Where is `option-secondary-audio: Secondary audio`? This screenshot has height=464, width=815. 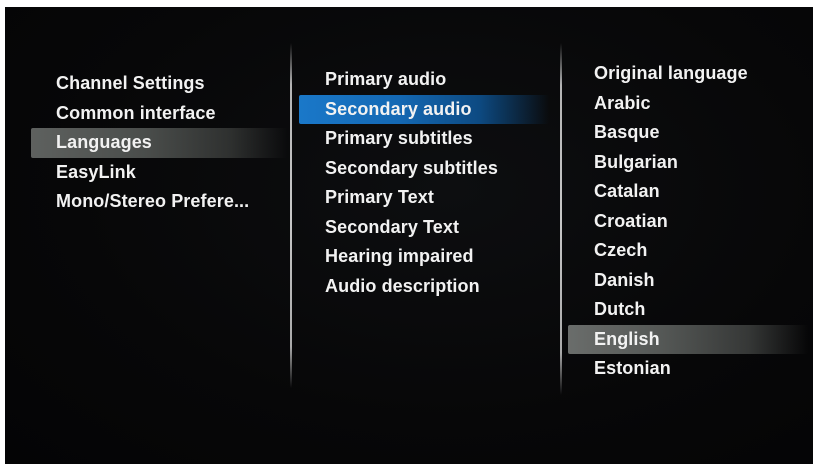 option-secondary-audio: Secondary audio is located at coordinates (424, 109).